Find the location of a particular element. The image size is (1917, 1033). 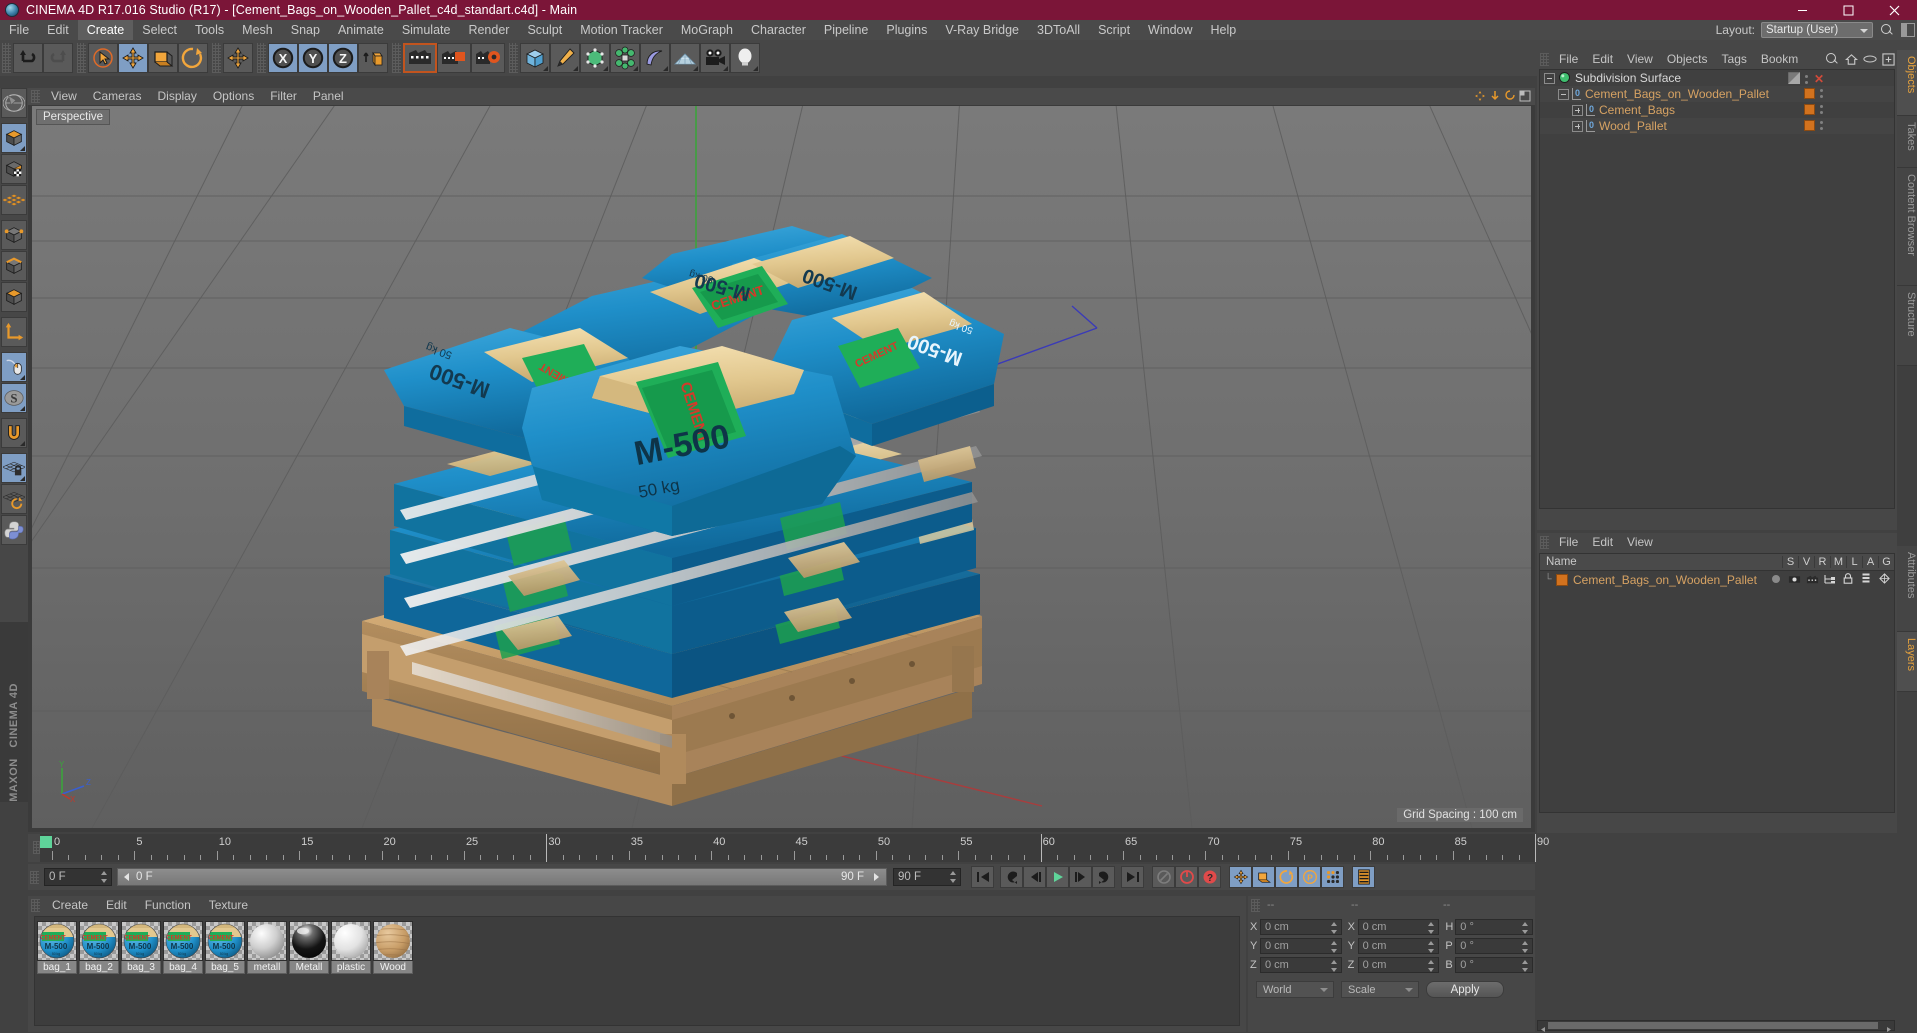

material-item: plastic is located at coordinates (351, 971).